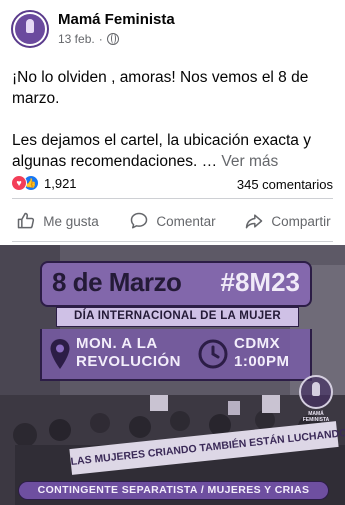 The image size is (345, 505). I want to click on see-more-link: Ver más, so click(249, 161).